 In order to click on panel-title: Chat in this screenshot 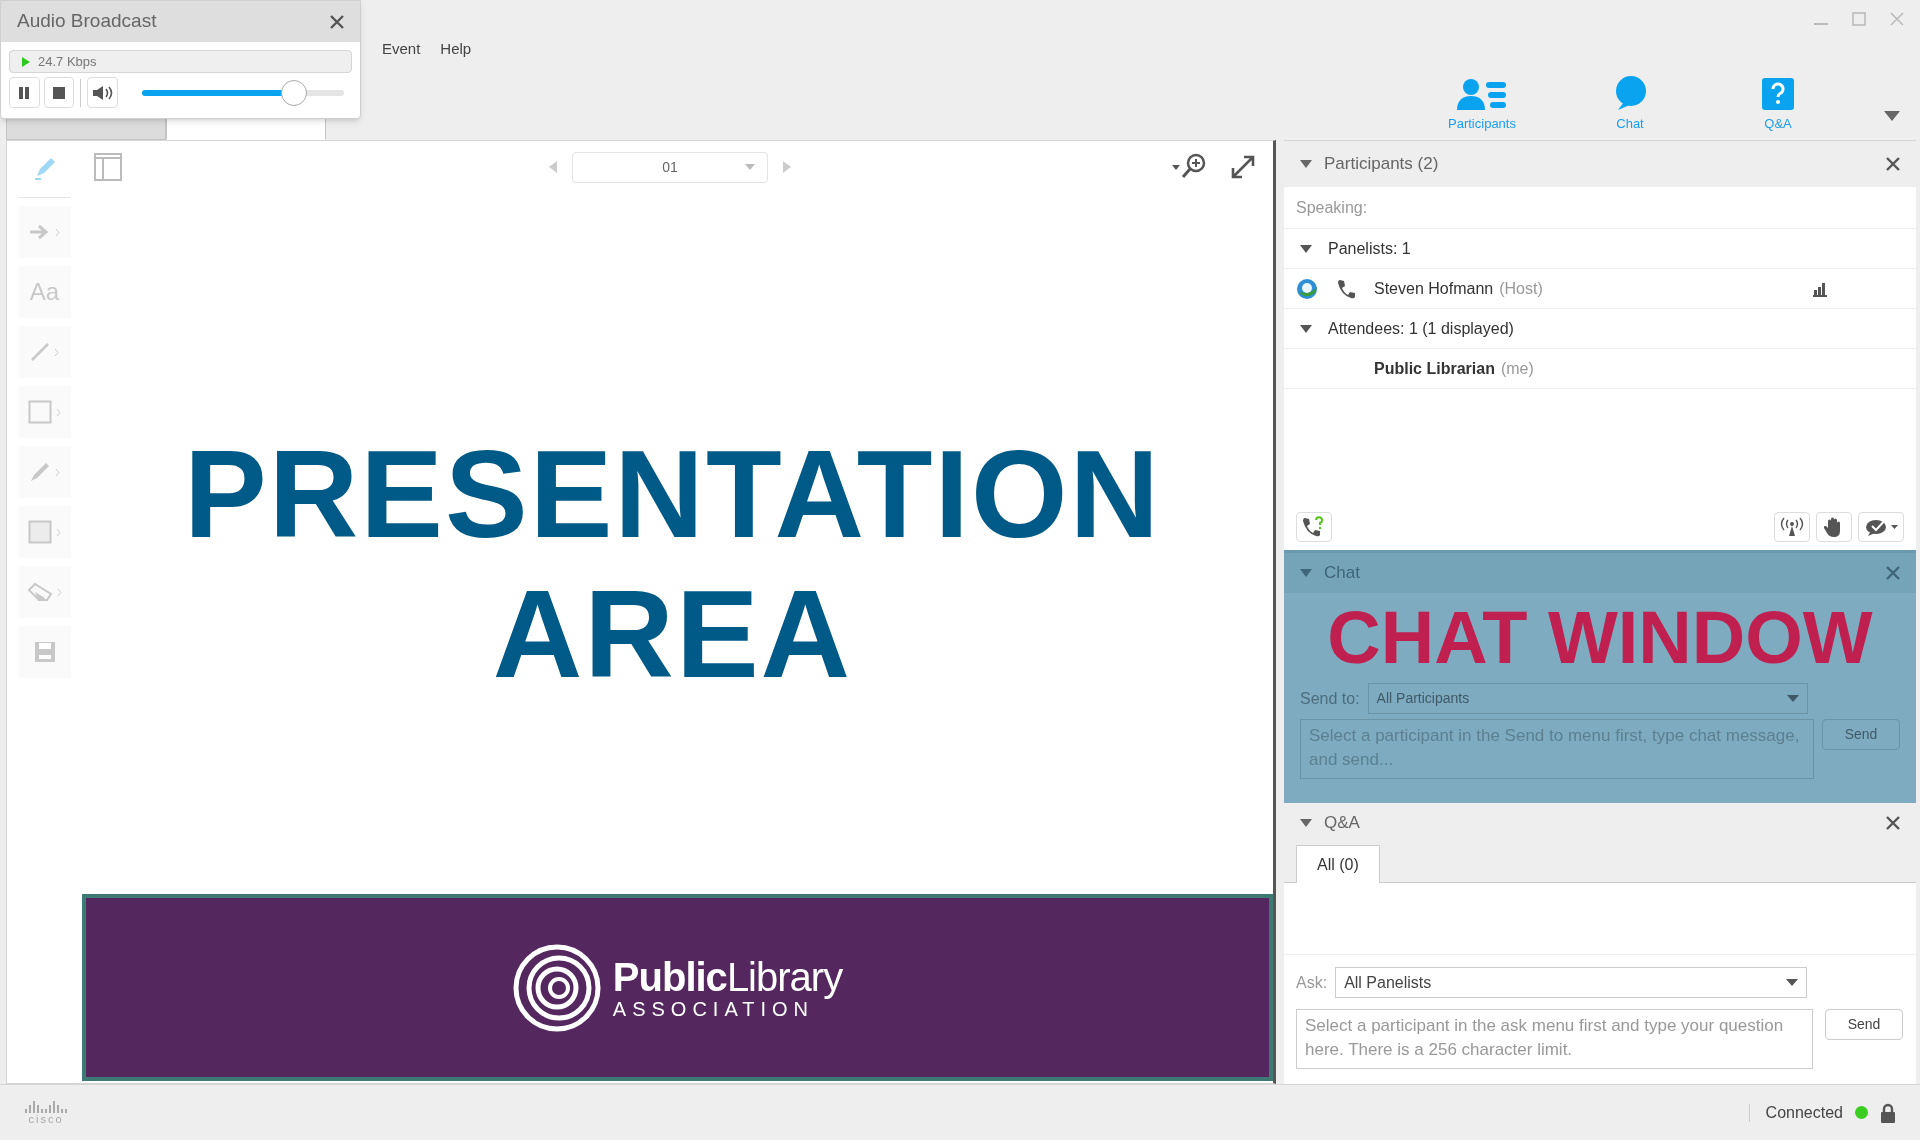, I will do `click(1342, 573)`.